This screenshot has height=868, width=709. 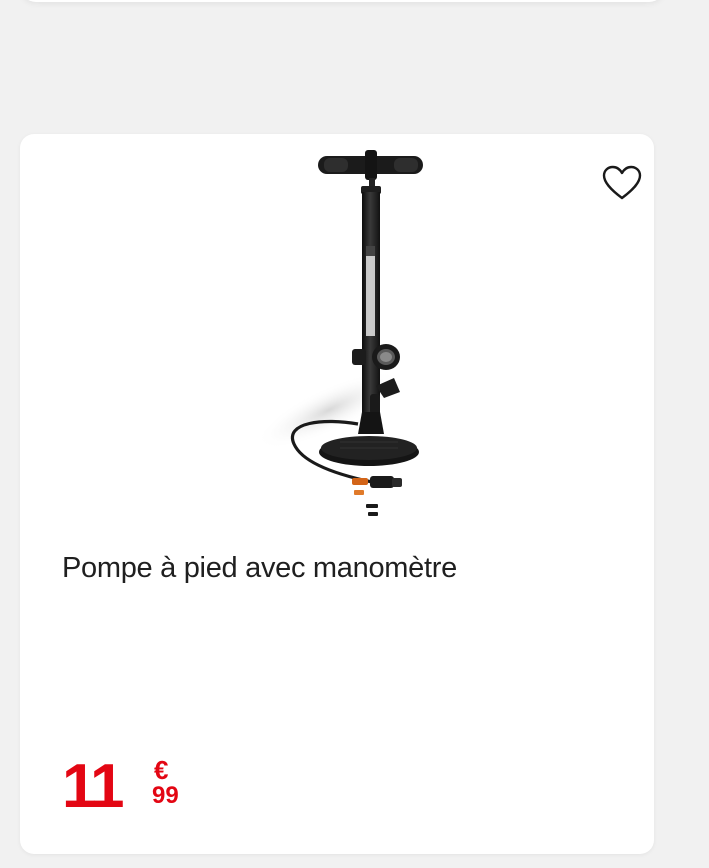 I want to click on wishlist-button, so click(x=622, y=183).